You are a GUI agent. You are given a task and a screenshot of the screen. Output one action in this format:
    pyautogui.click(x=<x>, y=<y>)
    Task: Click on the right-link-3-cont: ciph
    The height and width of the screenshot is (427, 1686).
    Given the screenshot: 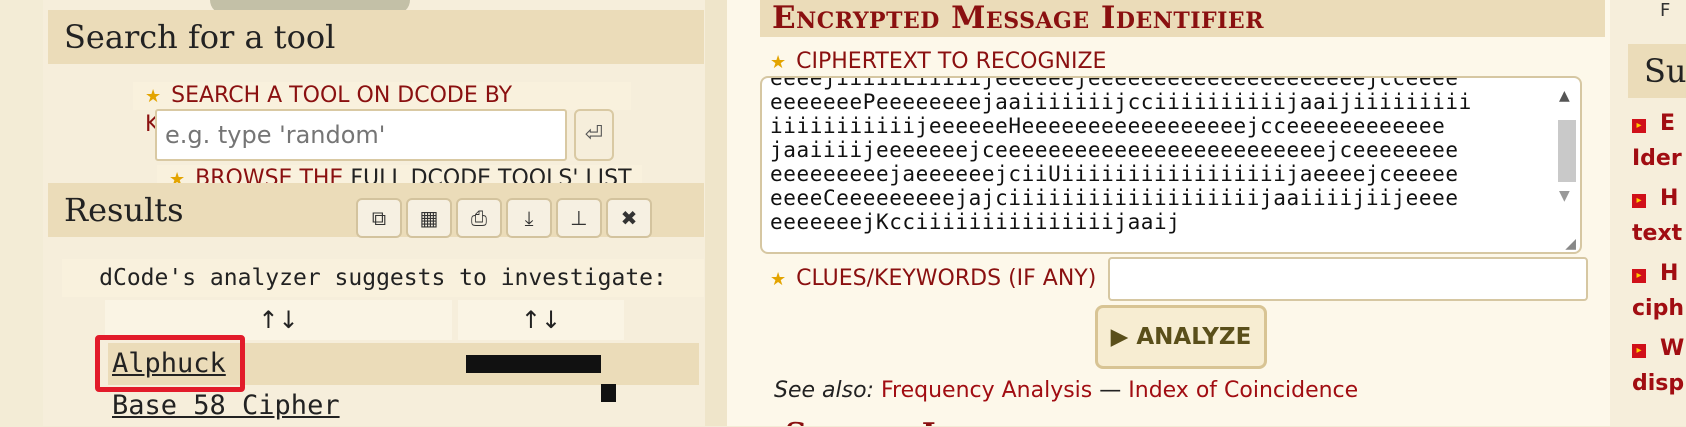 What is the action you would take?
    pyautogui.click(x=1659, y=308)
    